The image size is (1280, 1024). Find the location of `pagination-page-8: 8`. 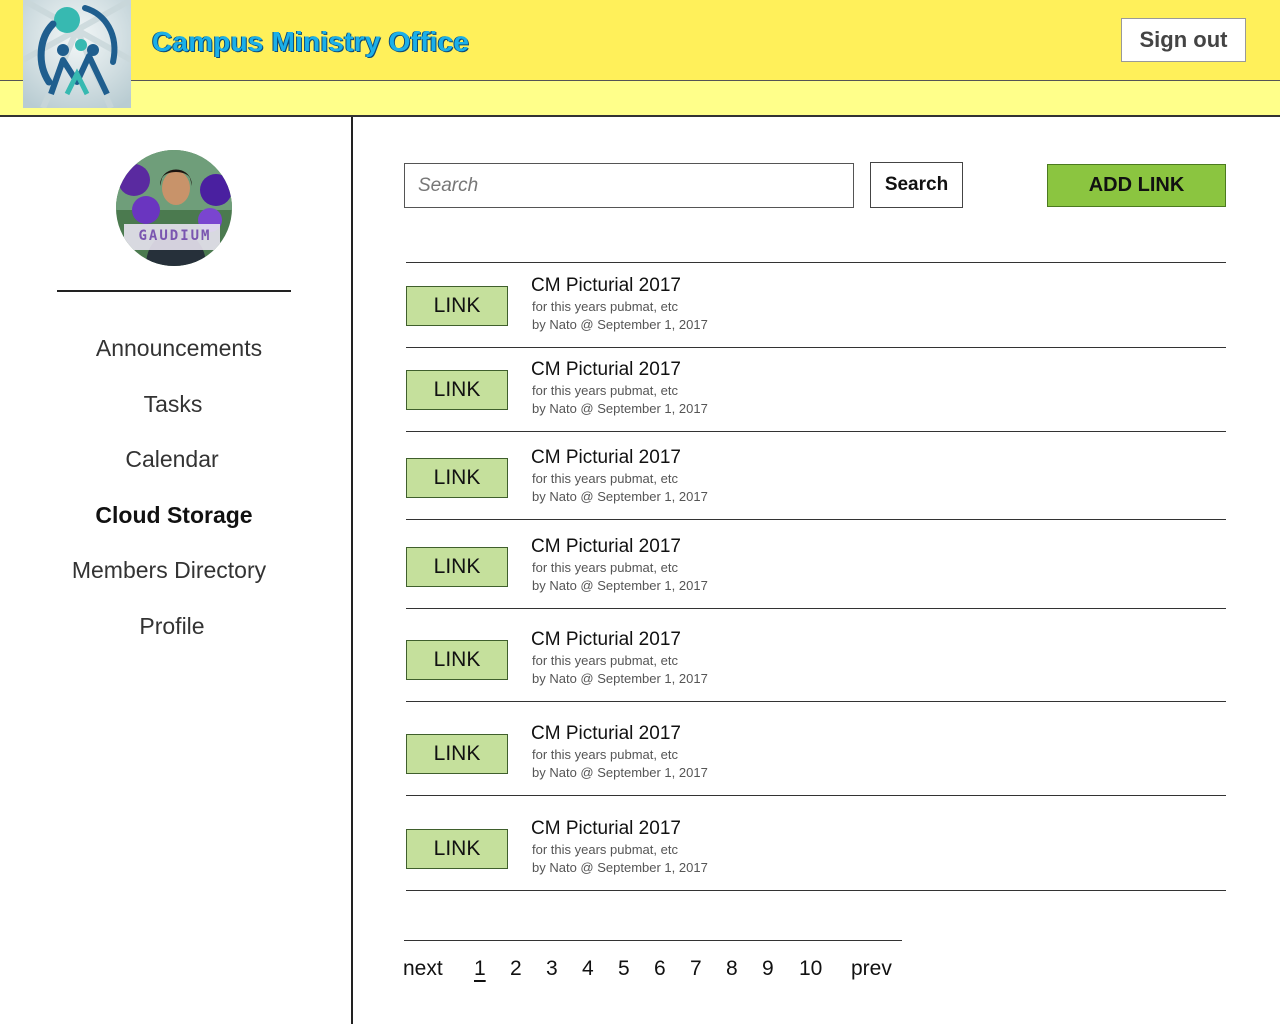

pagination-page-8: 8 is located at coordinates (732, 969).